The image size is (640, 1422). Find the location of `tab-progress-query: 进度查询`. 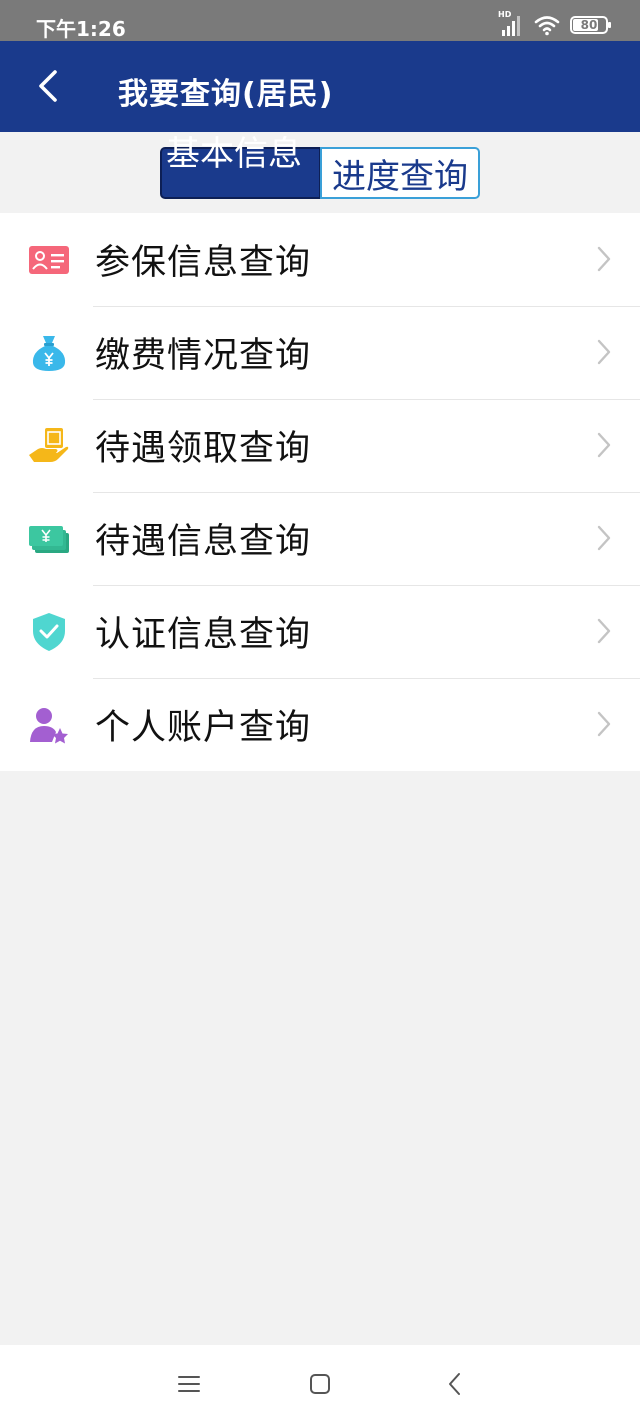

tab-progress-query: 进度查询 is located at coordinates (400, 173).